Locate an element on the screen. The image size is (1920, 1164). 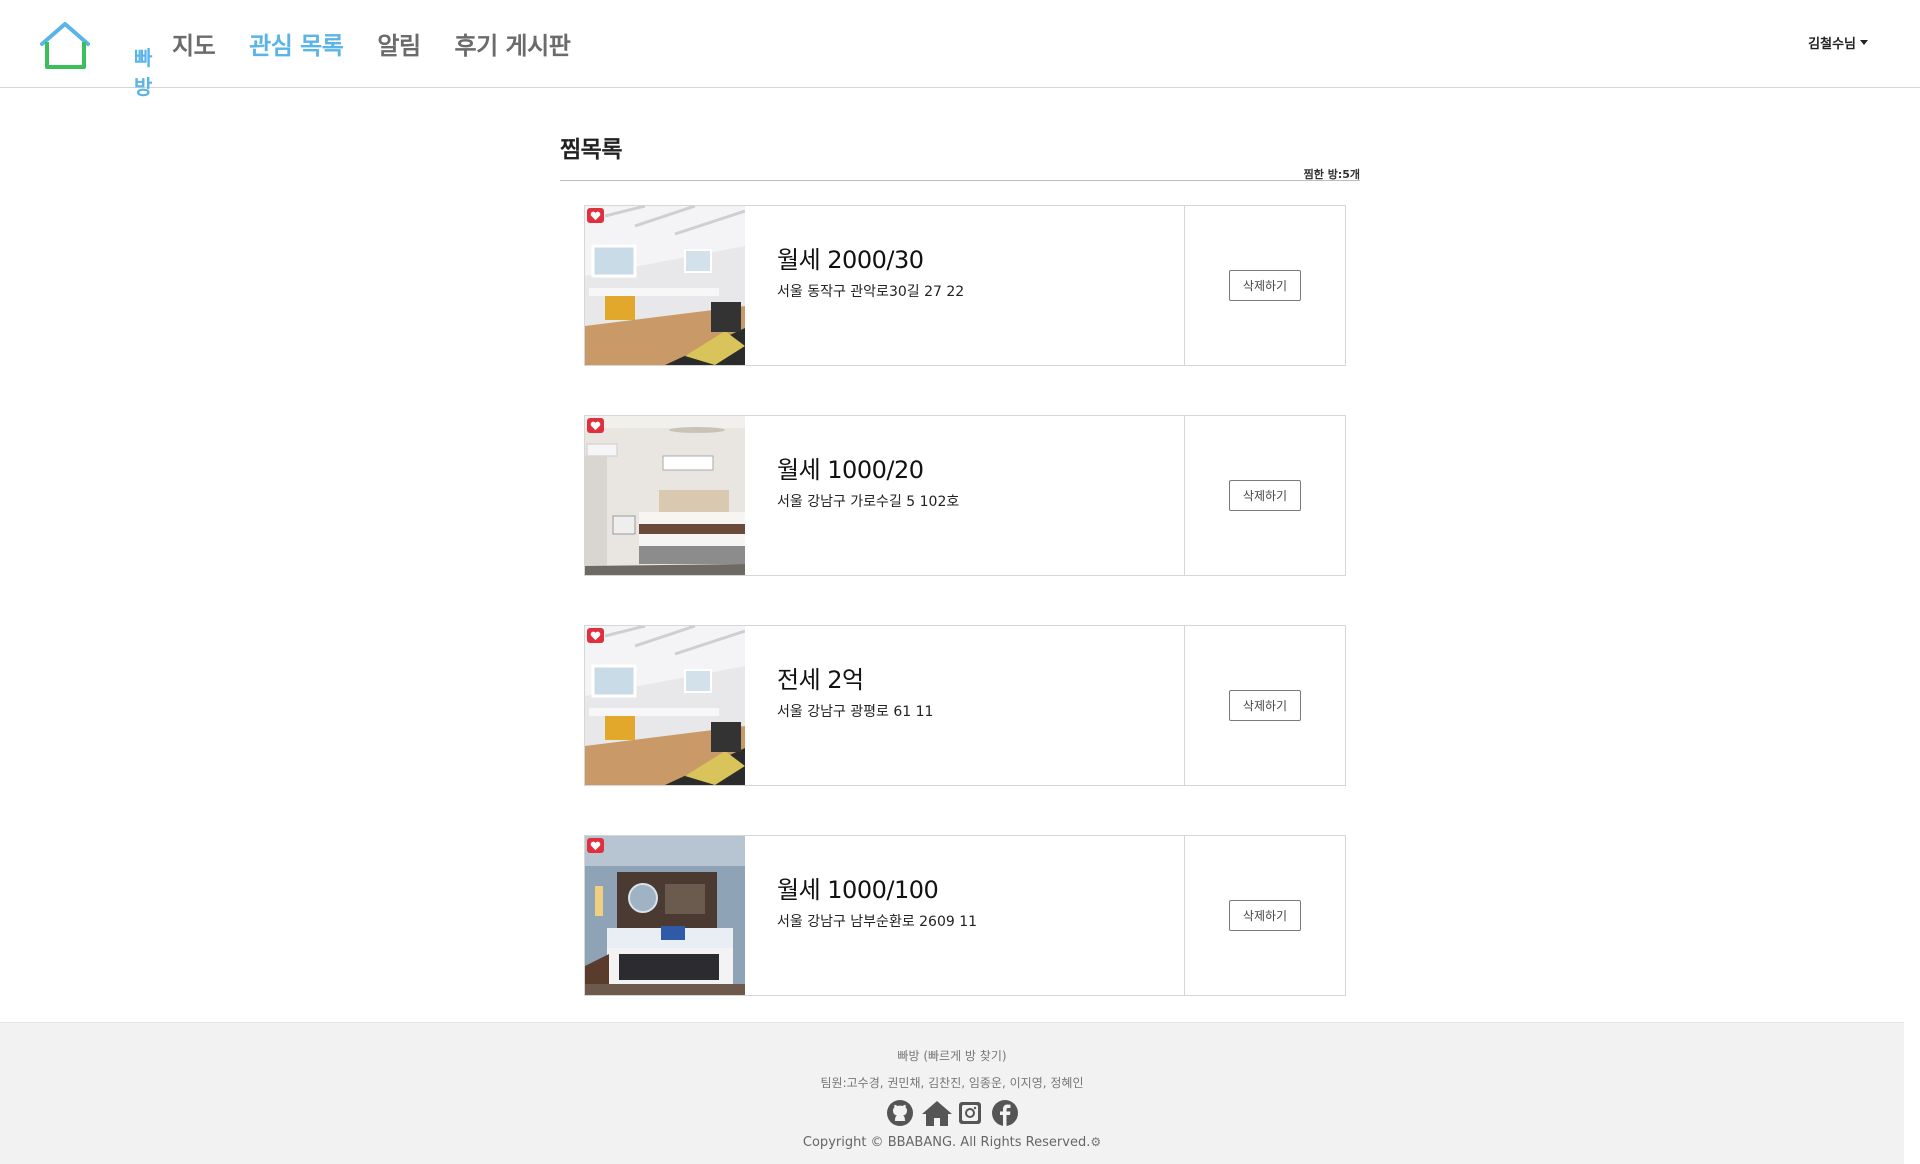
room-address: 서울 강남구 가로수길 5 102호 is located at coordinates (868, 502).